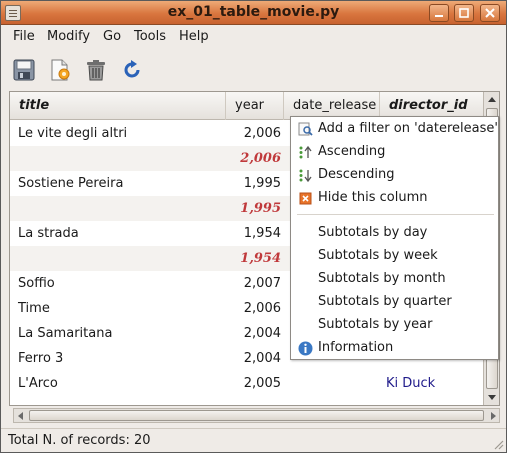 The height and width of the screenshot is (453, 507). What do you see at coordinates (262, 283) in the screenshot?
I see `cell-year: 2,007` at bounding box center [262, 283].